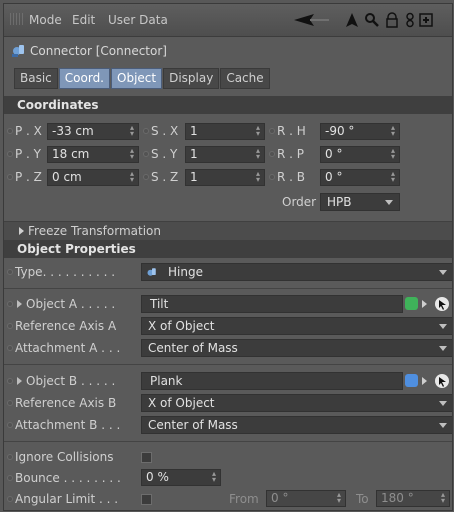 The height and width of the screenshot is (512, 454). What do you see at coordinates (413, 498) in the screenshot?
I see `to-field: 180 ° ▴ ▾` at bounding box center [413, 498].